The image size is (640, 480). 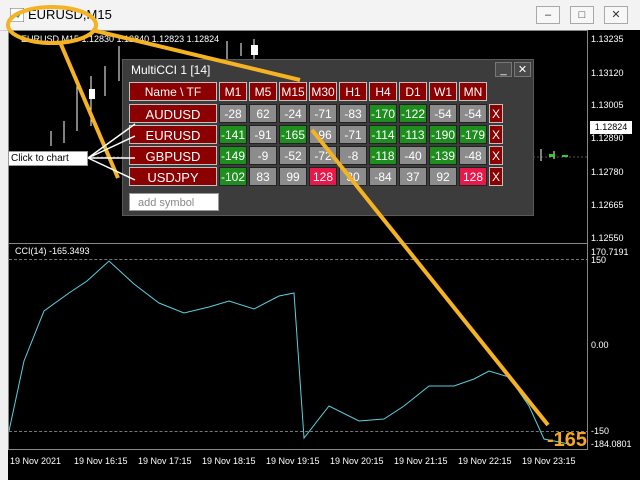 I want to click on cci-cell-usdjpy-h4: -84, so click(x=383, y=176).